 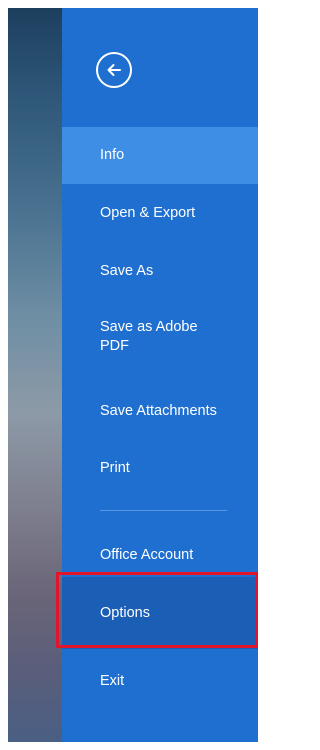 What do you see at coordinates (160, 468) in the screenshot?
I see `menu-item-print: Print` at bounding box center [160, 468].